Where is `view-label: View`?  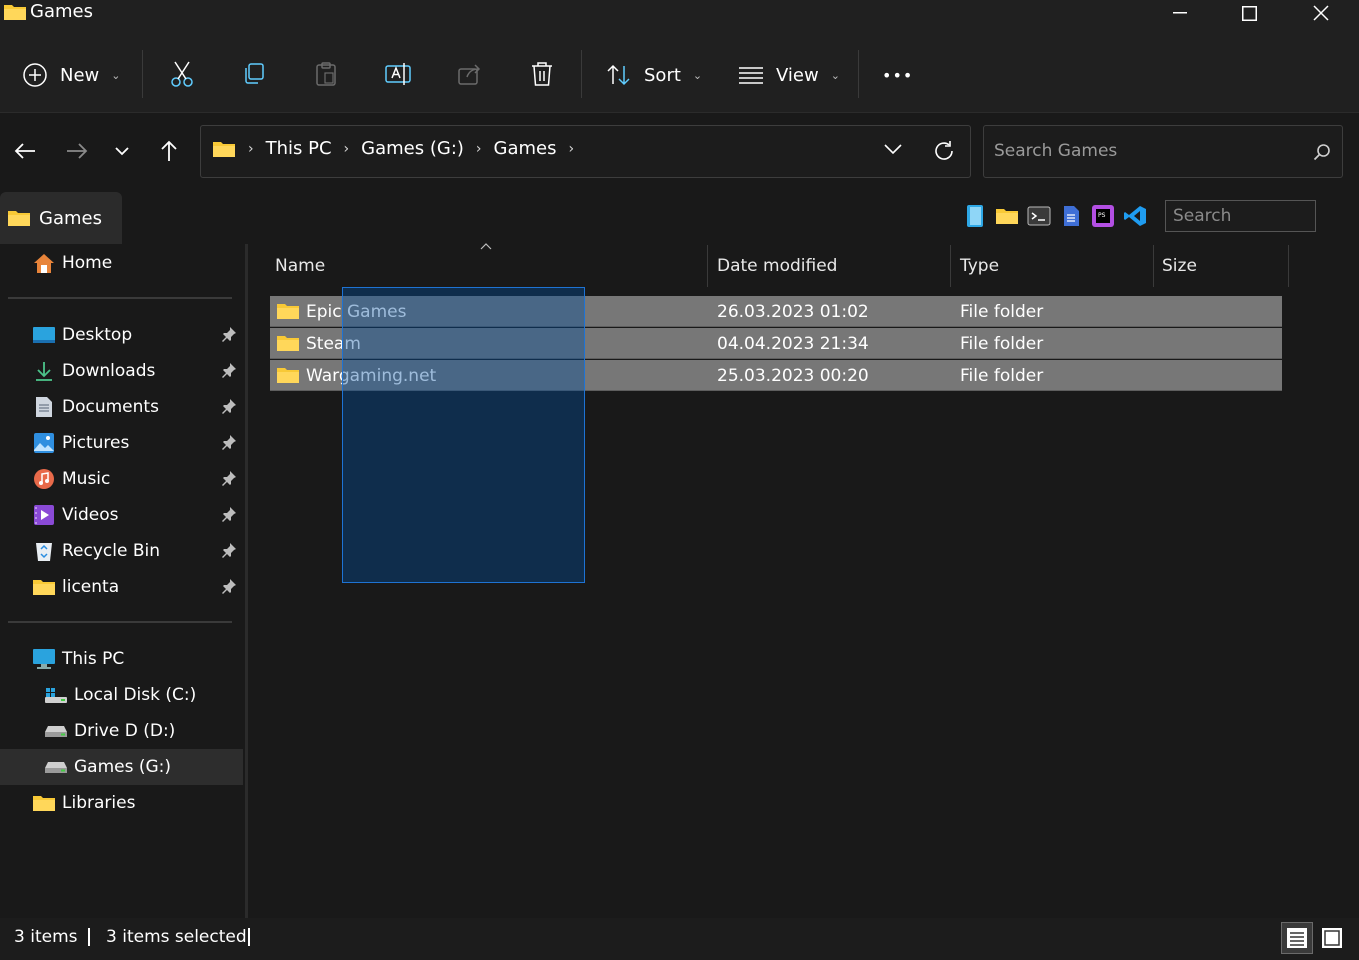
view-label: View is located at coordinates (797, 75).